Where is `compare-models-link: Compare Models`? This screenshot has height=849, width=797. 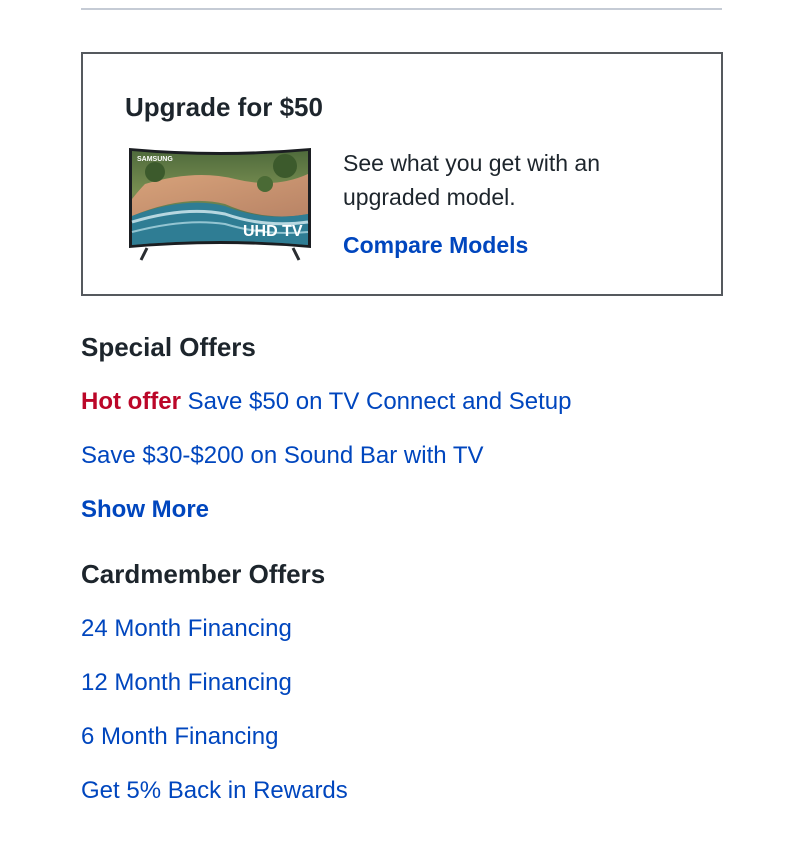 compare-models-link: Compare Models is located at coordinates (435, 245).